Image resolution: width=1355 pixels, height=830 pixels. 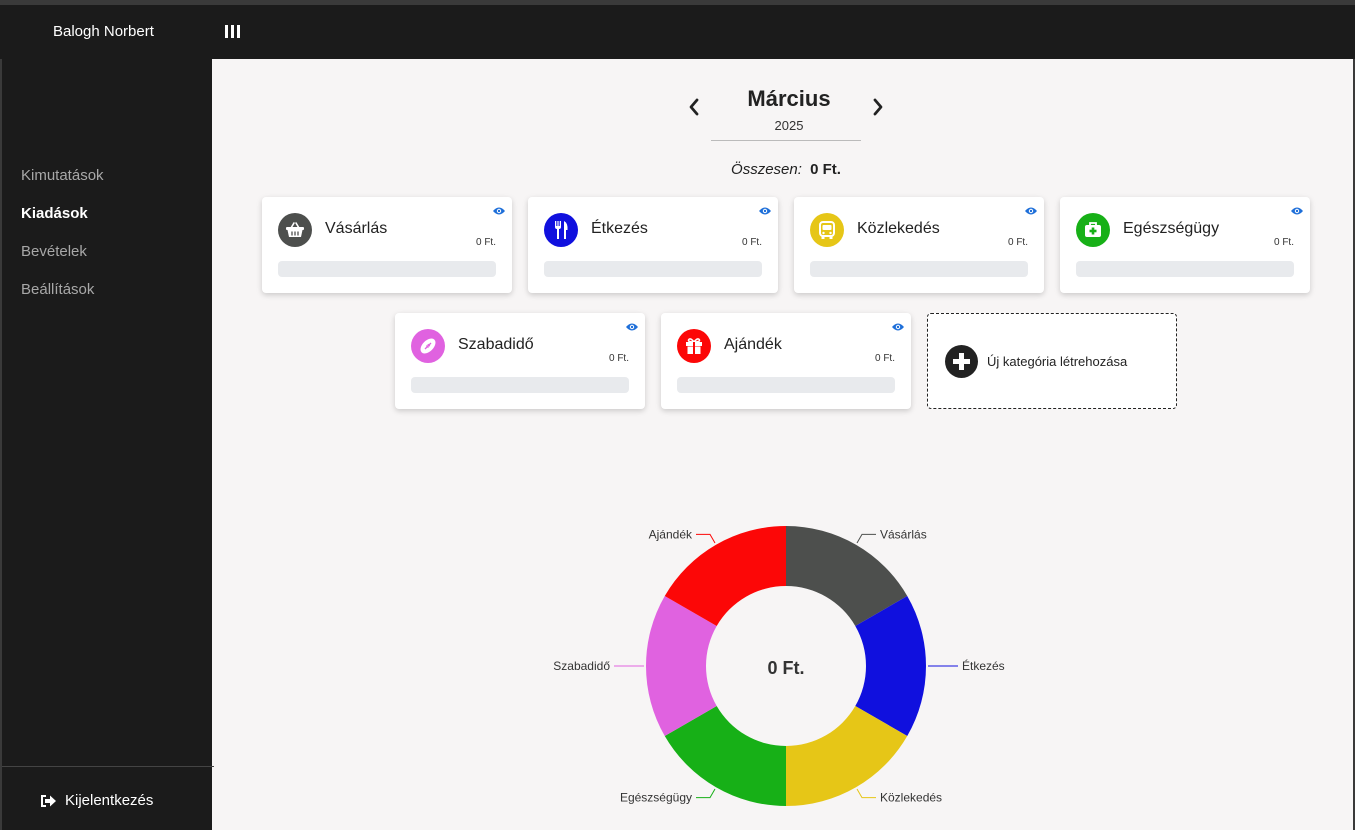 I want to click on category-card-ajandek: Ajándék 0 Ft., so click(x=786, y=361).